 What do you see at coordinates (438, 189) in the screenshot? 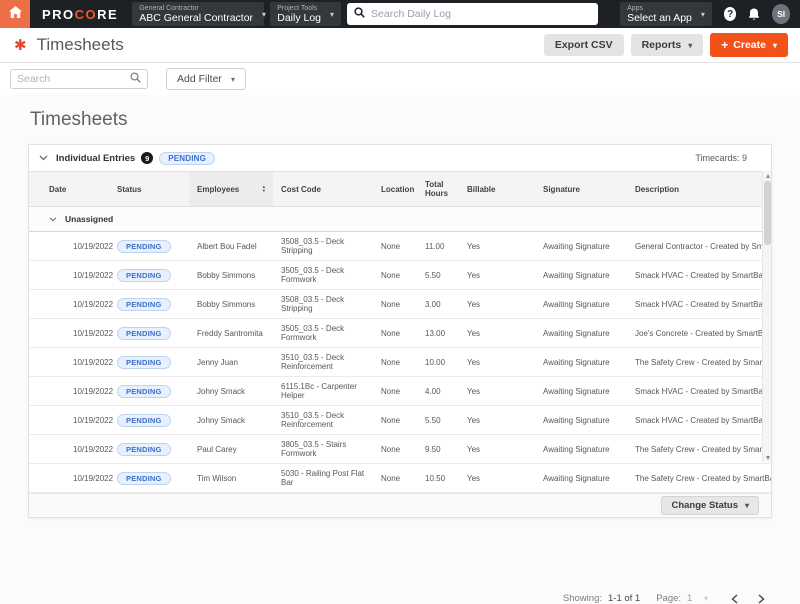
I see `col-header-total-hours: Total Hours` at bounding box center [438, 189].